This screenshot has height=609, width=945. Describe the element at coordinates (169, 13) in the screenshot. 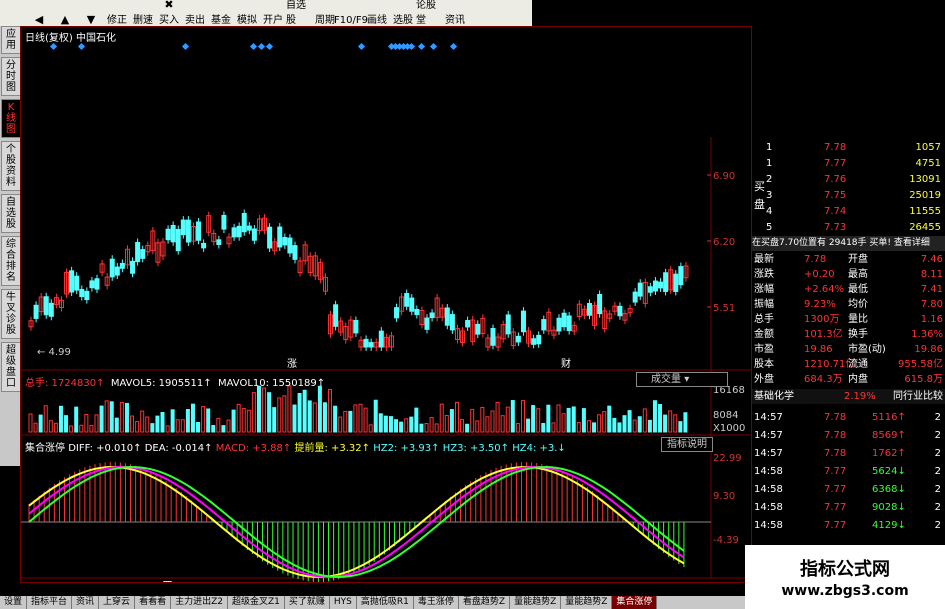

I see `toolbar-button-6: ✖ 买入` at that location.